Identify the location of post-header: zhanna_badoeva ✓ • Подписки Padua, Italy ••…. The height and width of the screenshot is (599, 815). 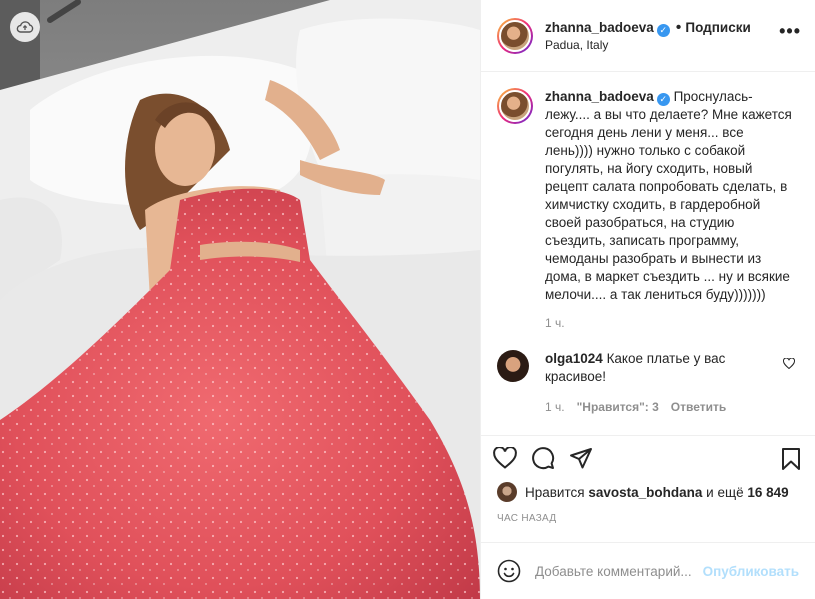
(648, 36).